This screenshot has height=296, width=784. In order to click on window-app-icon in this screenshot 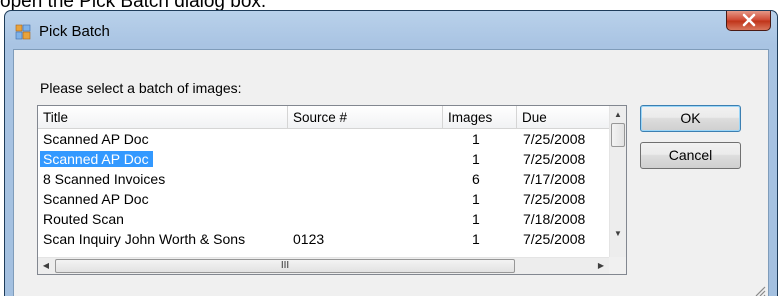, I will do `click(23, 32)`.